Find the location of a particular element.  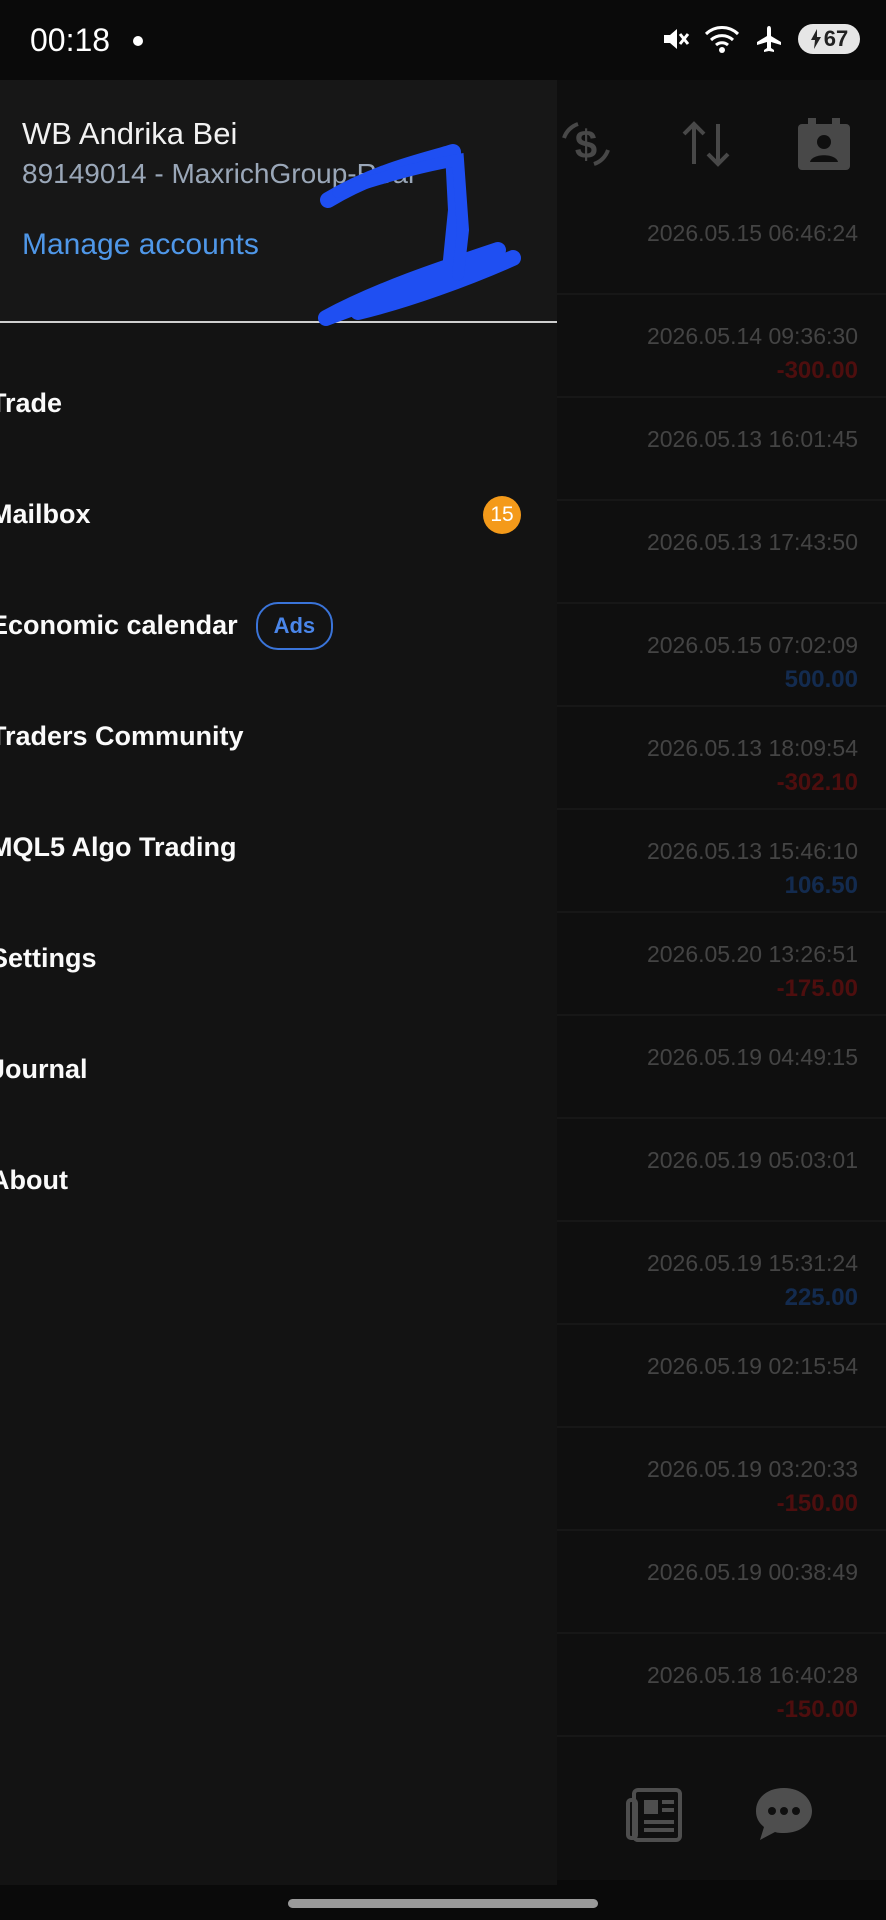

status-time: 00:18 is located at coordinates (70, 40).